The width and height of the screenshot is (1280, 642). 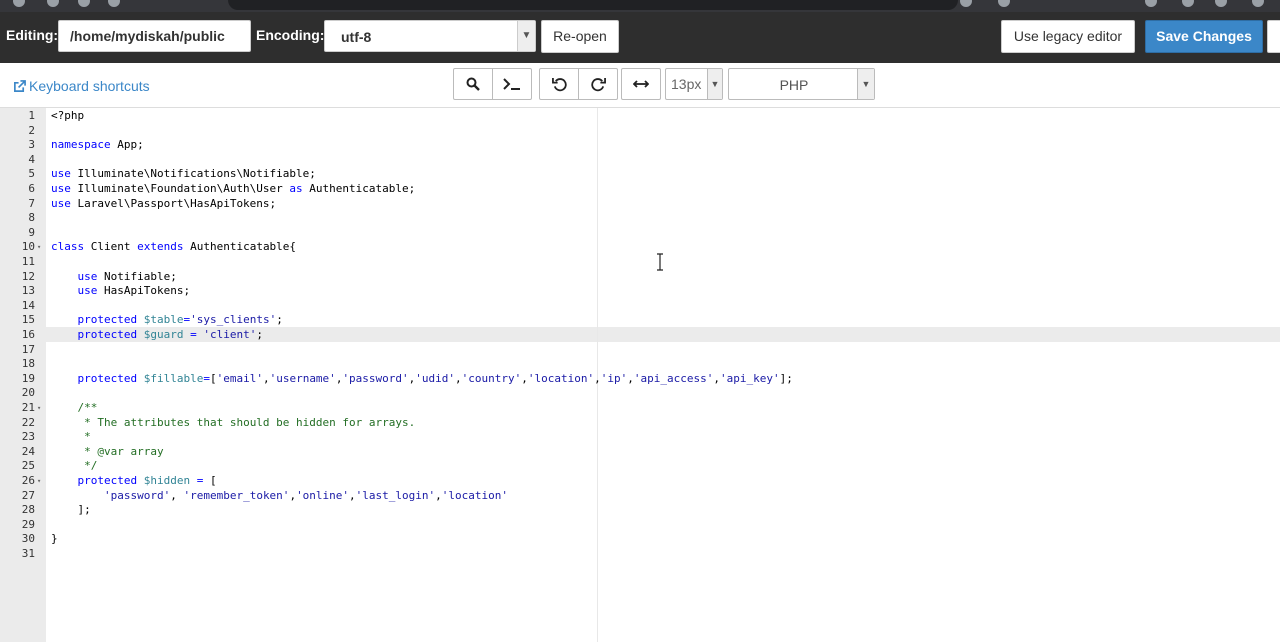 I want to click on code-token: 'api_access', so click(x=673, y=378).